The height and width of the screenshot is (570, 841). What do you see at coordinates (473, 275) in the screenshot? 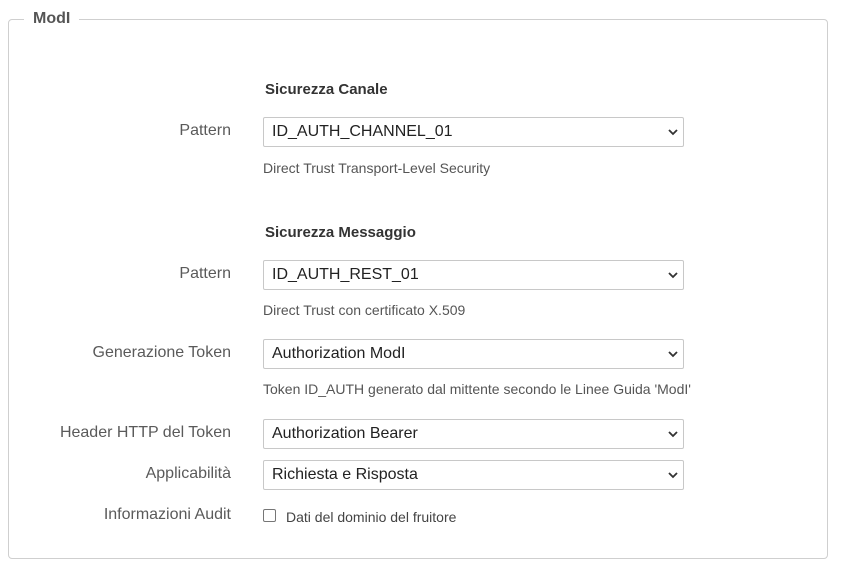
I see `message-pattern-select: ID_AUTH_REST_01` at bounding box center [473, 275].